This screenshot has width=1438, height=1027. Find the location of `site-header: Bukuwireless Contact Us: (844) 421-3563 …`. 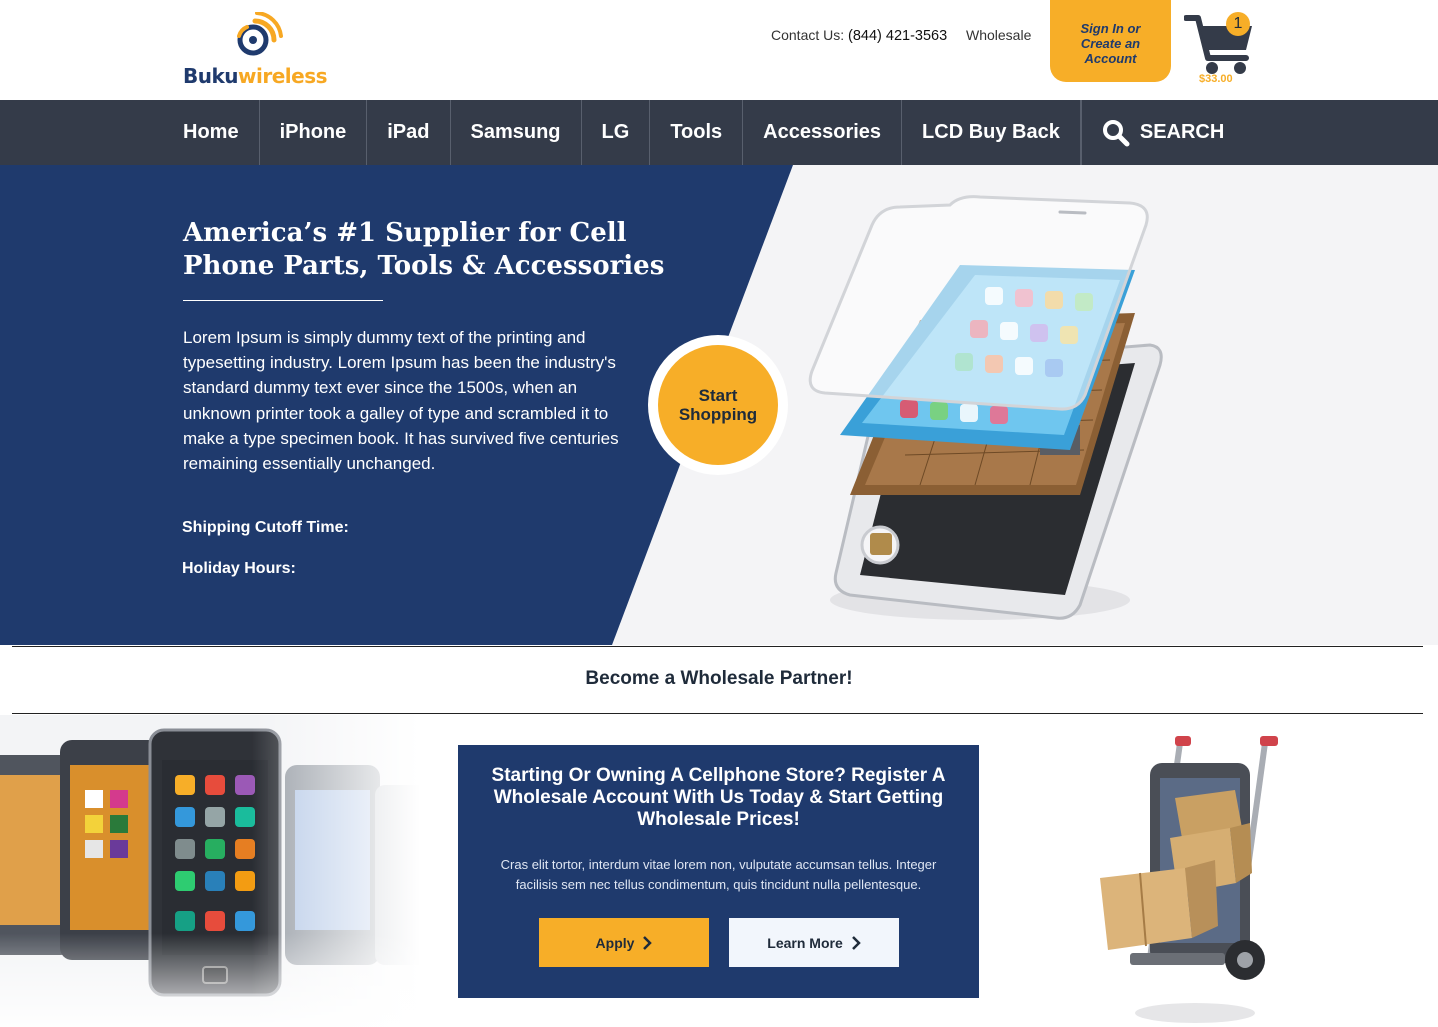

site-header: Bukuwireless Contact Us: (844) 421-3563 … is located at coordinates (719, 50).